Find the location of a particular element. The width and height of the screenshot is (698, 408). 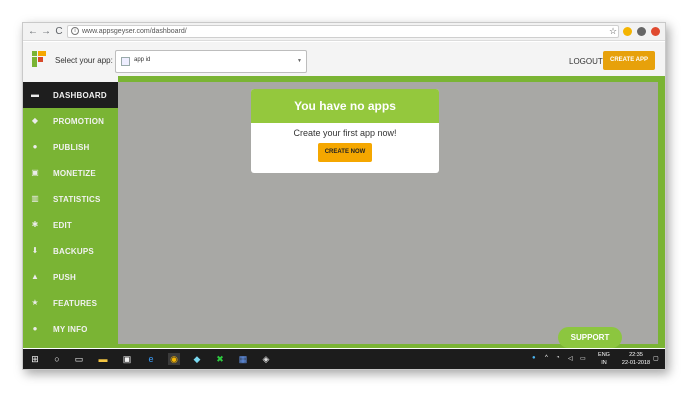

appsgeyser-logo is located at coordinates (39, 59).